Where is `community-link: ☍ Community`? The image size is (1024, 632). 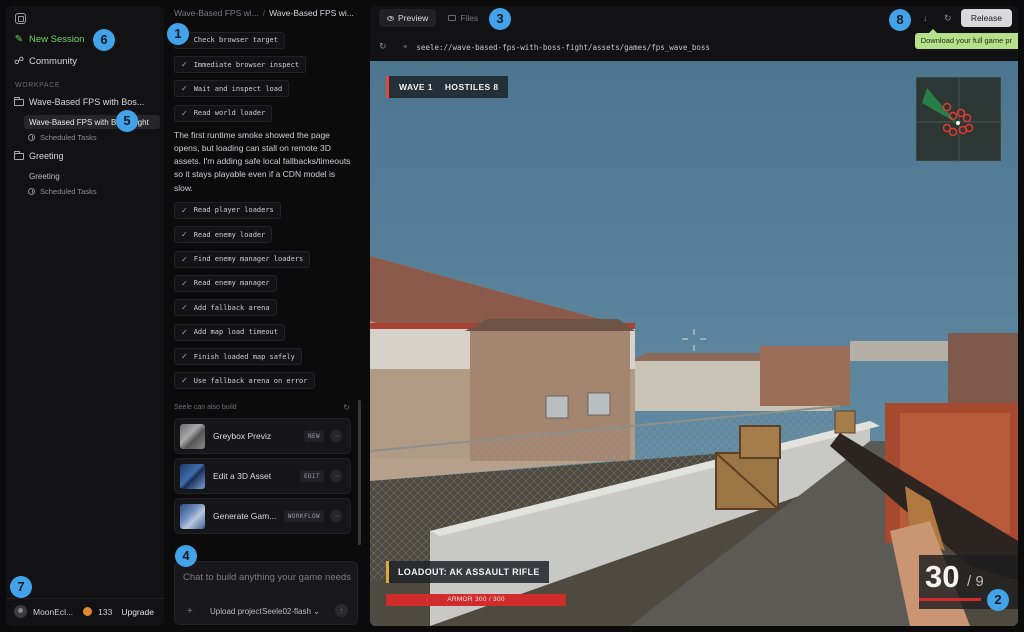
community-link: ☍ Community is located at coordinates (45, 61).